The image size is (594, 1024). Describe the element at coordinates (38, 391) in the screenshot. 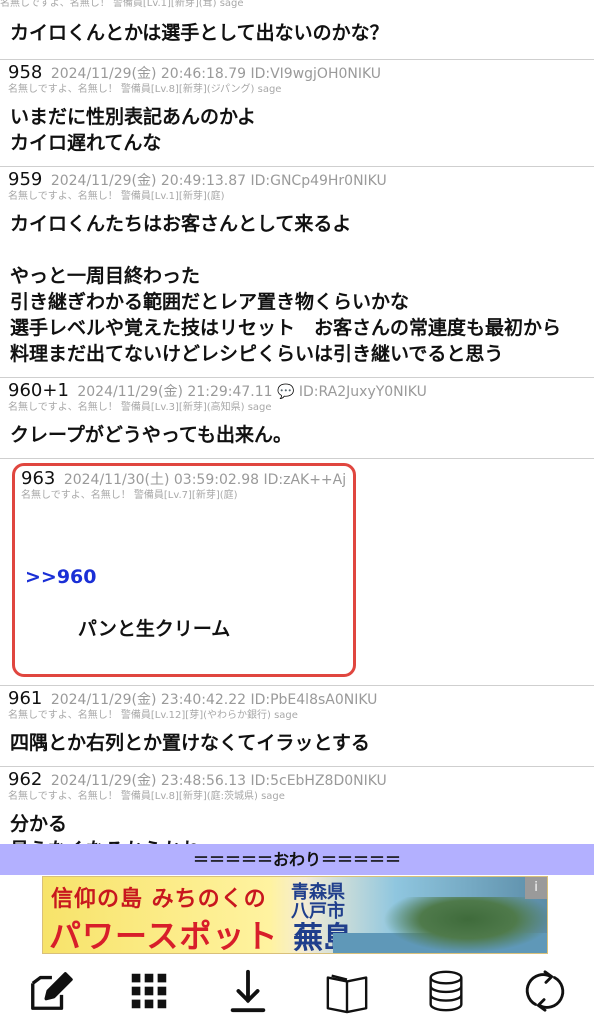

I see `post-number: 960+1` at that location.